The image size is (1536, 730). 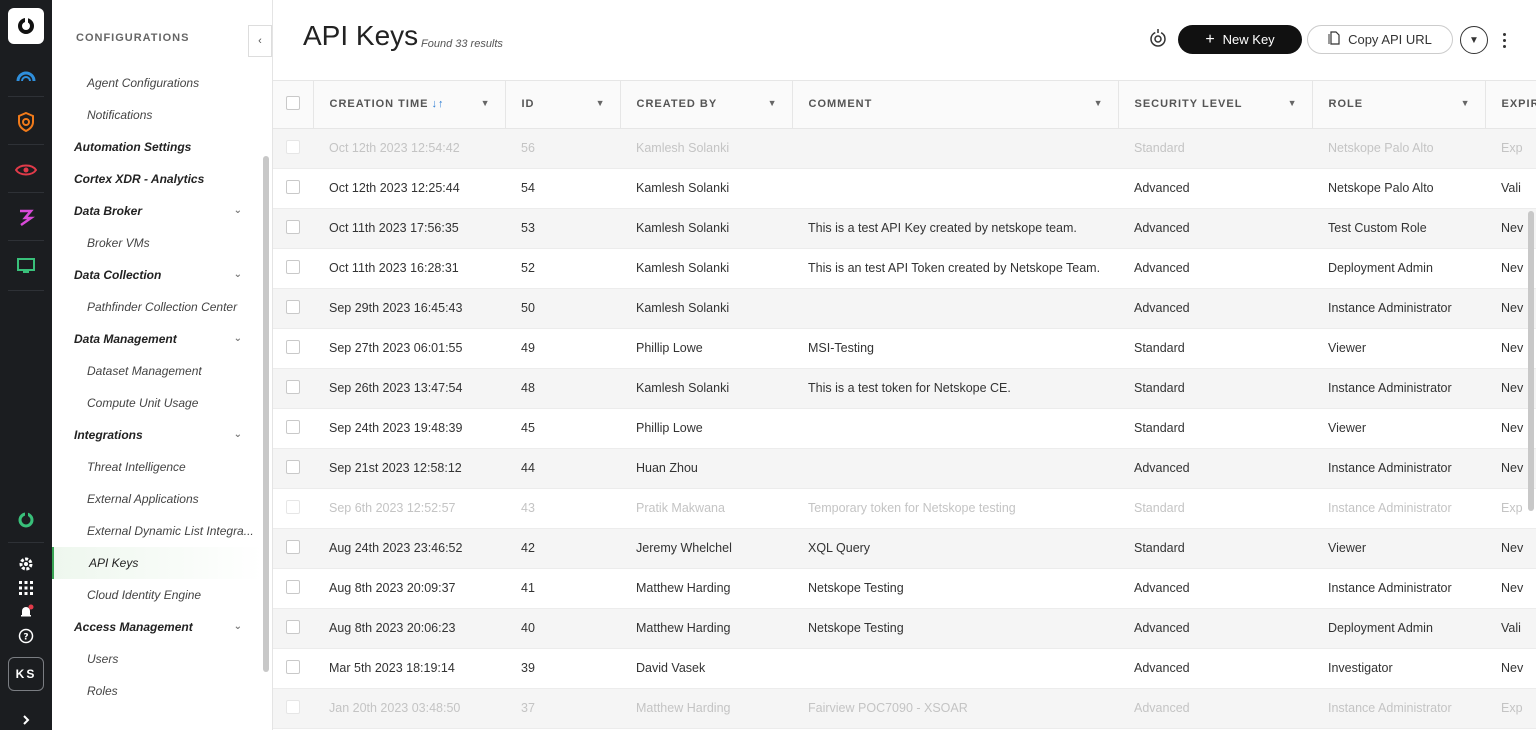 I want to click on sidebar-item-access-management: Access Management ⌄, so click(x=157, y=627).